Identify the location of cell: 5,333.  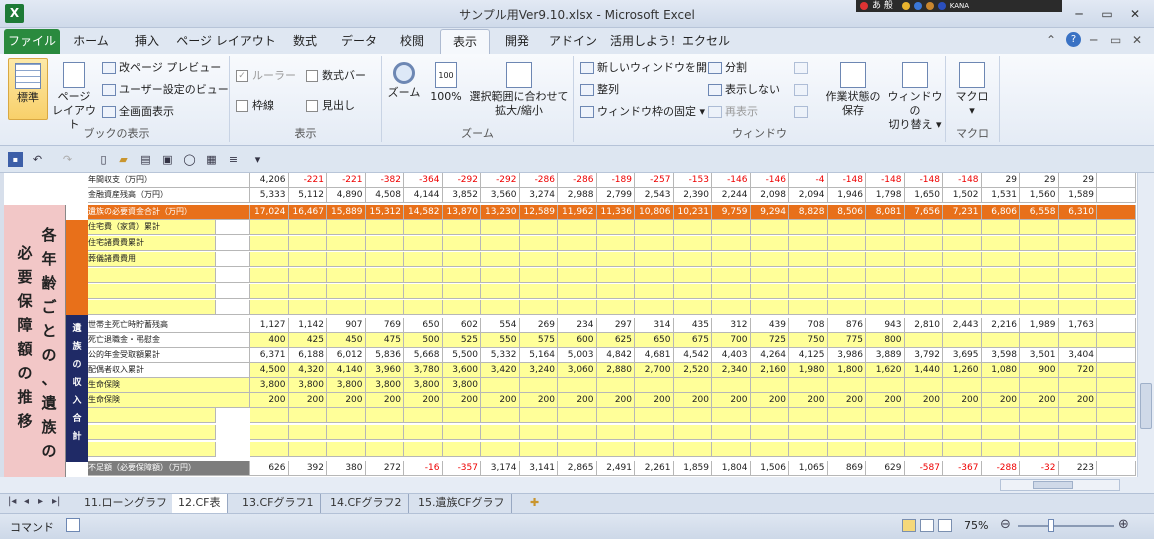
(269, 195).